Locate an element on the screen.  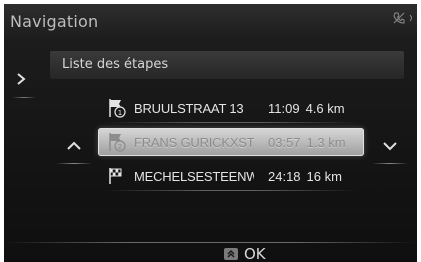
waypoint-time: 11:09 is located at coordinates (284, 108).